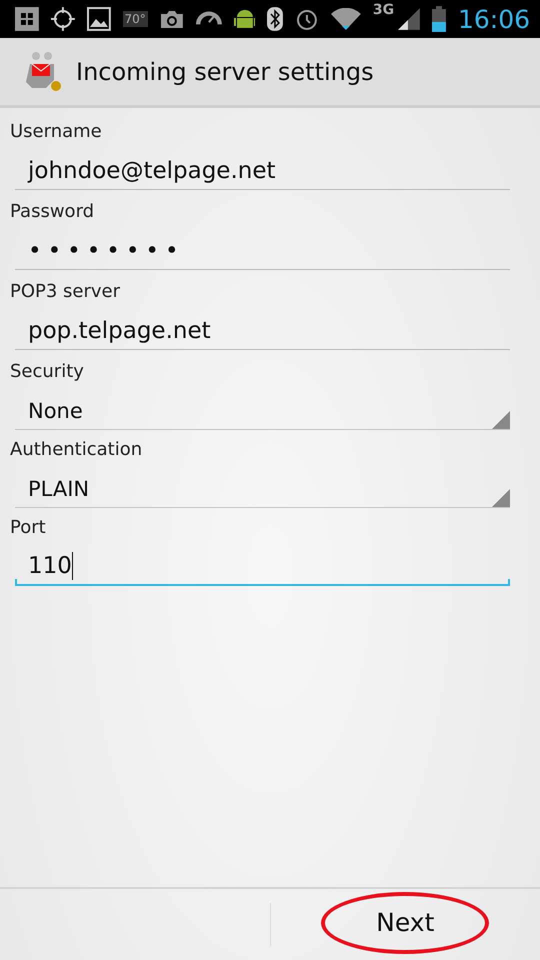 The image size is (540, 960). I want to click on field-label: POP3 server, so click(66, 292).